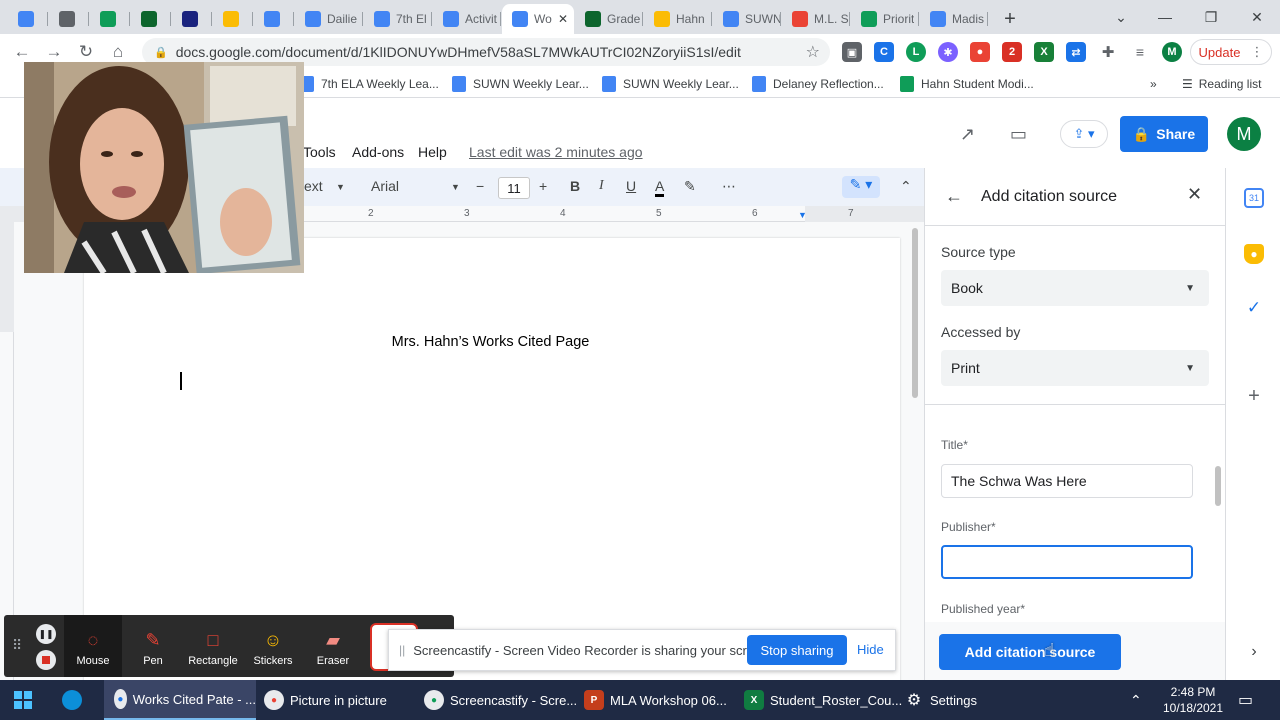  Describe the element at coordinates (333, 646) in the screenshot. I see `tool-eraser: ▰ Eraser` at that location.